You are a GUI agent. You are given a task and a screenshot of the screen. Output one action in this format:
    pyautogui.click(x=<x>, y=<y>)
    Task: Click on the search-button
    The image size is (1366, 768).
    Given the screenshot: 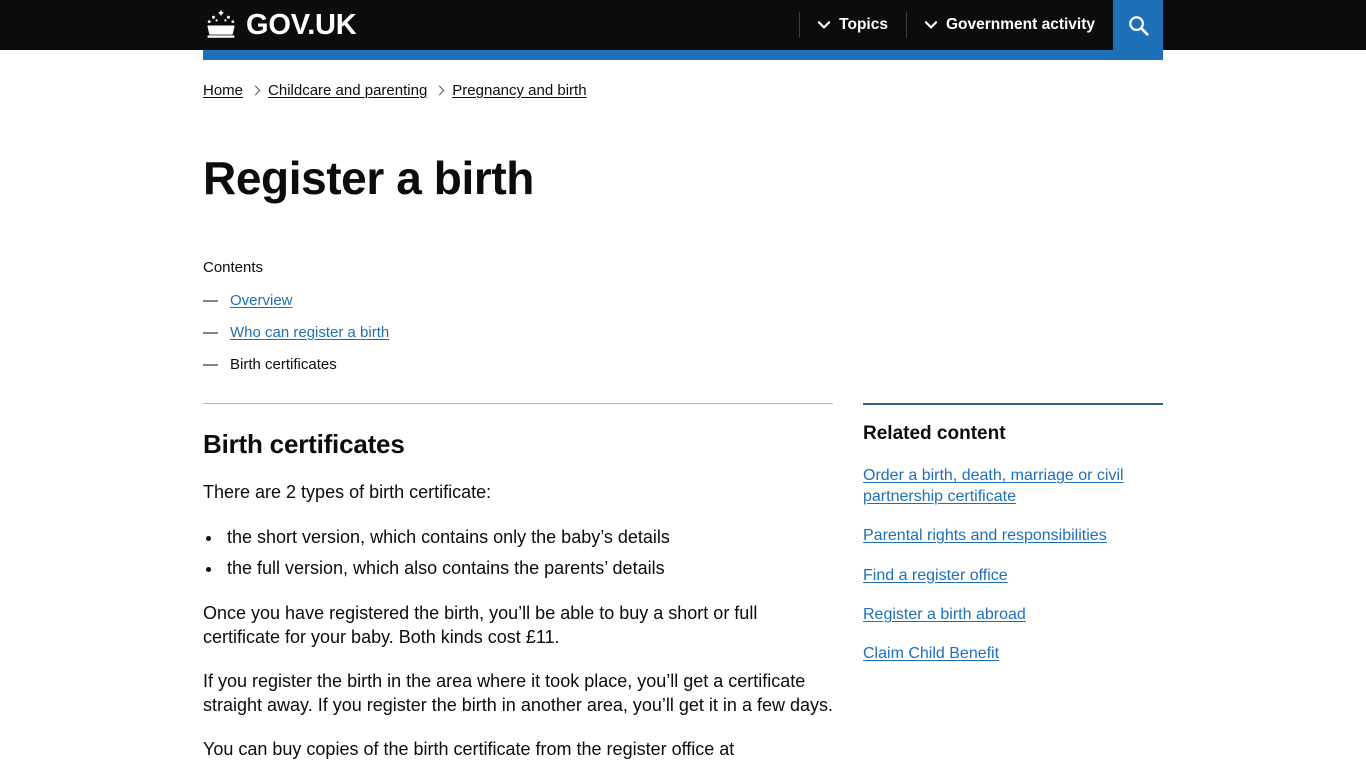 What is the action you would take?
    pyautogui.click(x=1138, y=25)
    